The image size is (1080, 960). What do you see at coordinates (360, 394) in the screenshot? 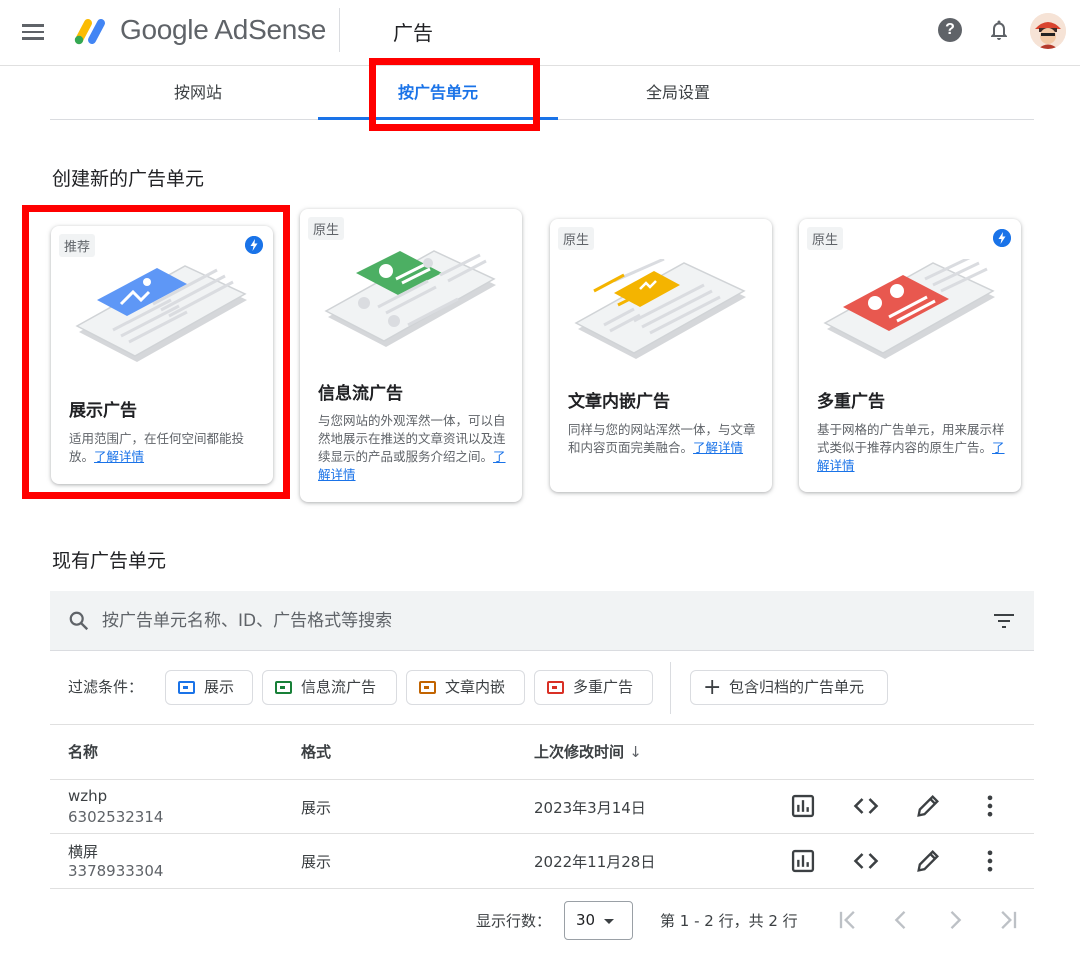
I see `card-title: 信息流广告` at bounding box center [360, 394].